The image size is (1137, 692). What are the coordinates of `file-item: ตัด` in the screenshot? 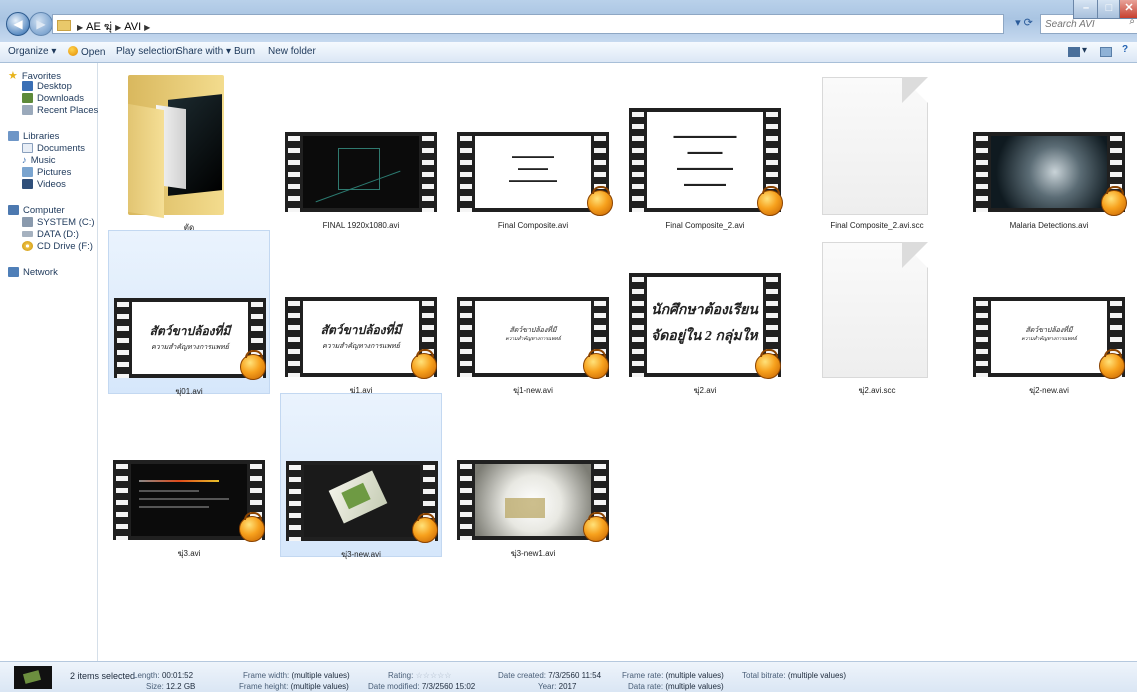 It's located at (189, 148).